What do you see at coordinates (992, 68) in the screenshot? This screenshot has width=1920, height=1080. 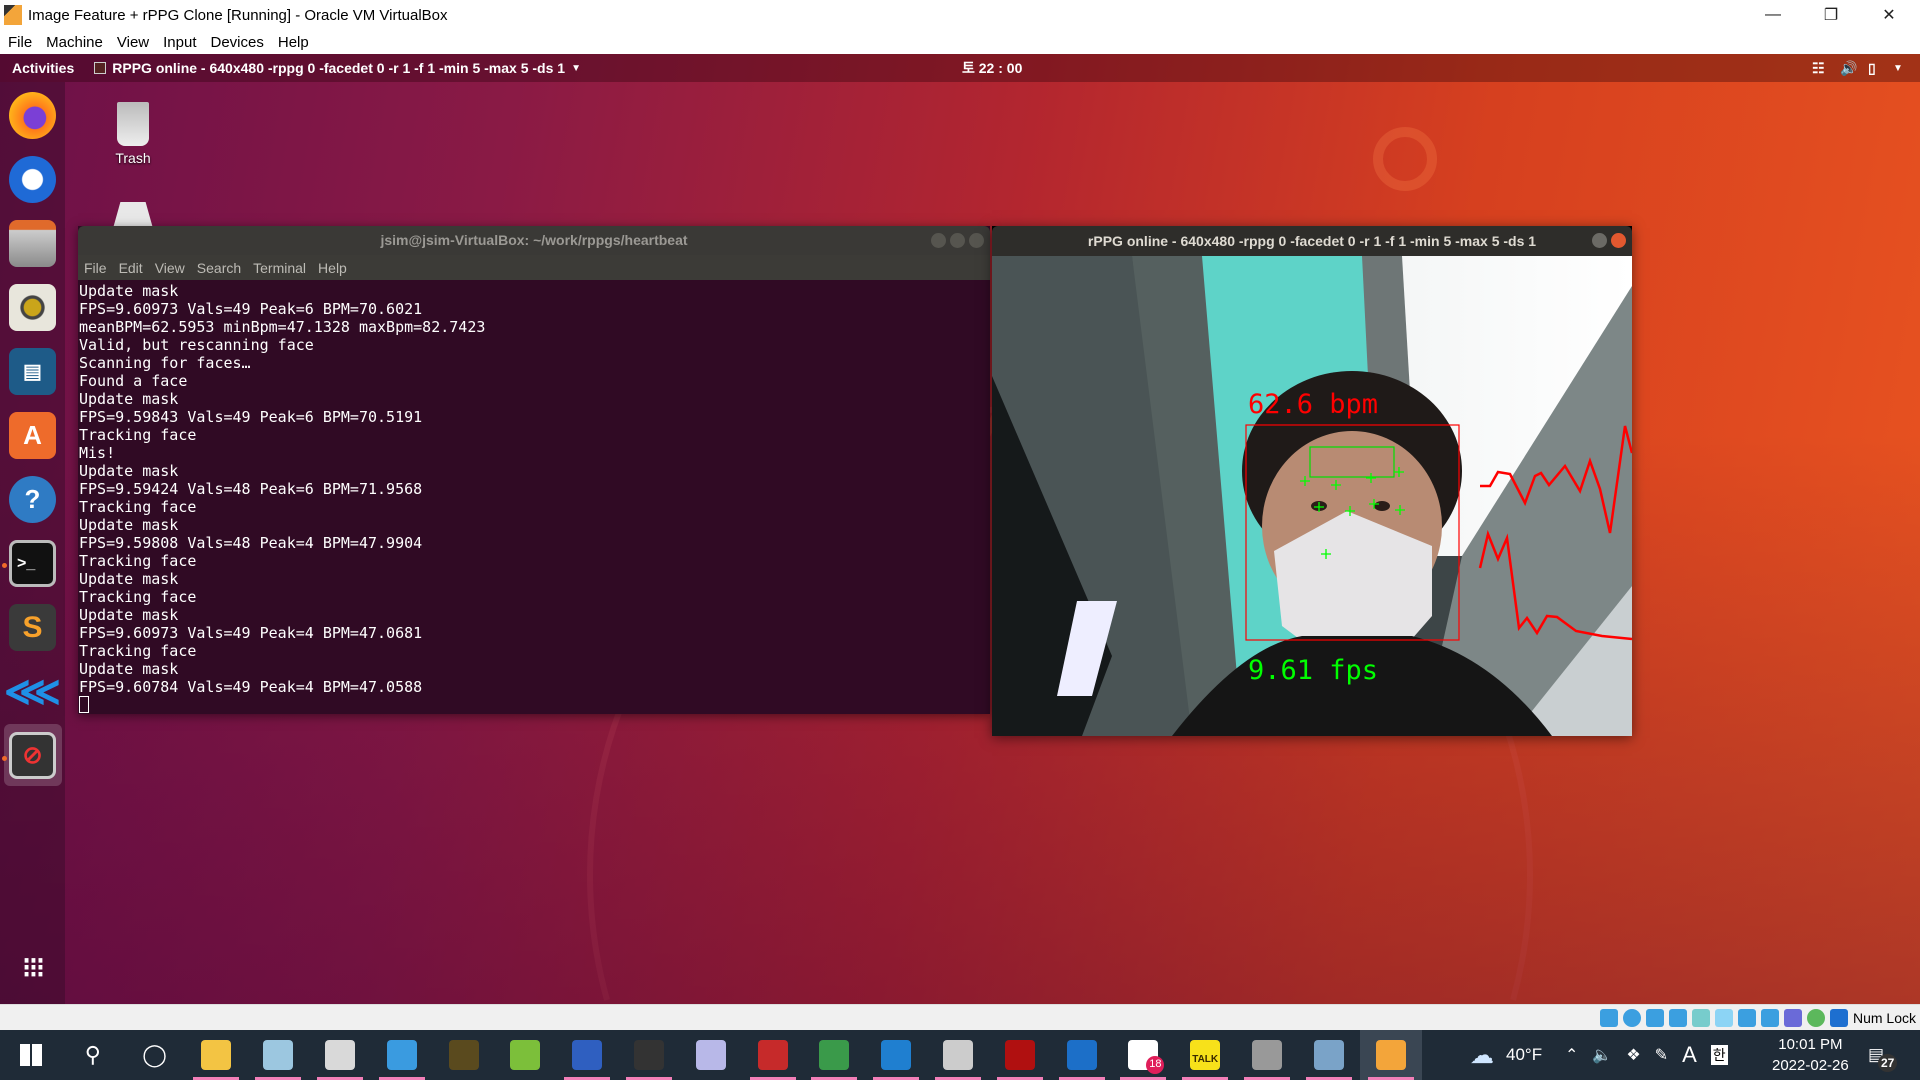 I see `clock: 토 22 : 00` at bounding box center [992, 68].